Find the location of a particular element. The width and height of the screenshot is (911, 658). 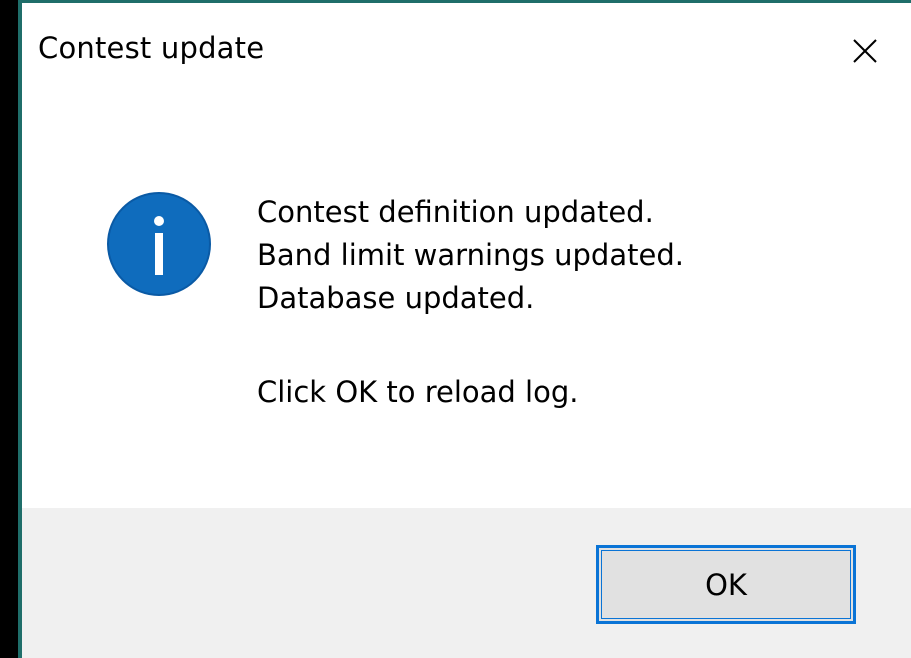

close-icon is located at coordinates (865, 51).